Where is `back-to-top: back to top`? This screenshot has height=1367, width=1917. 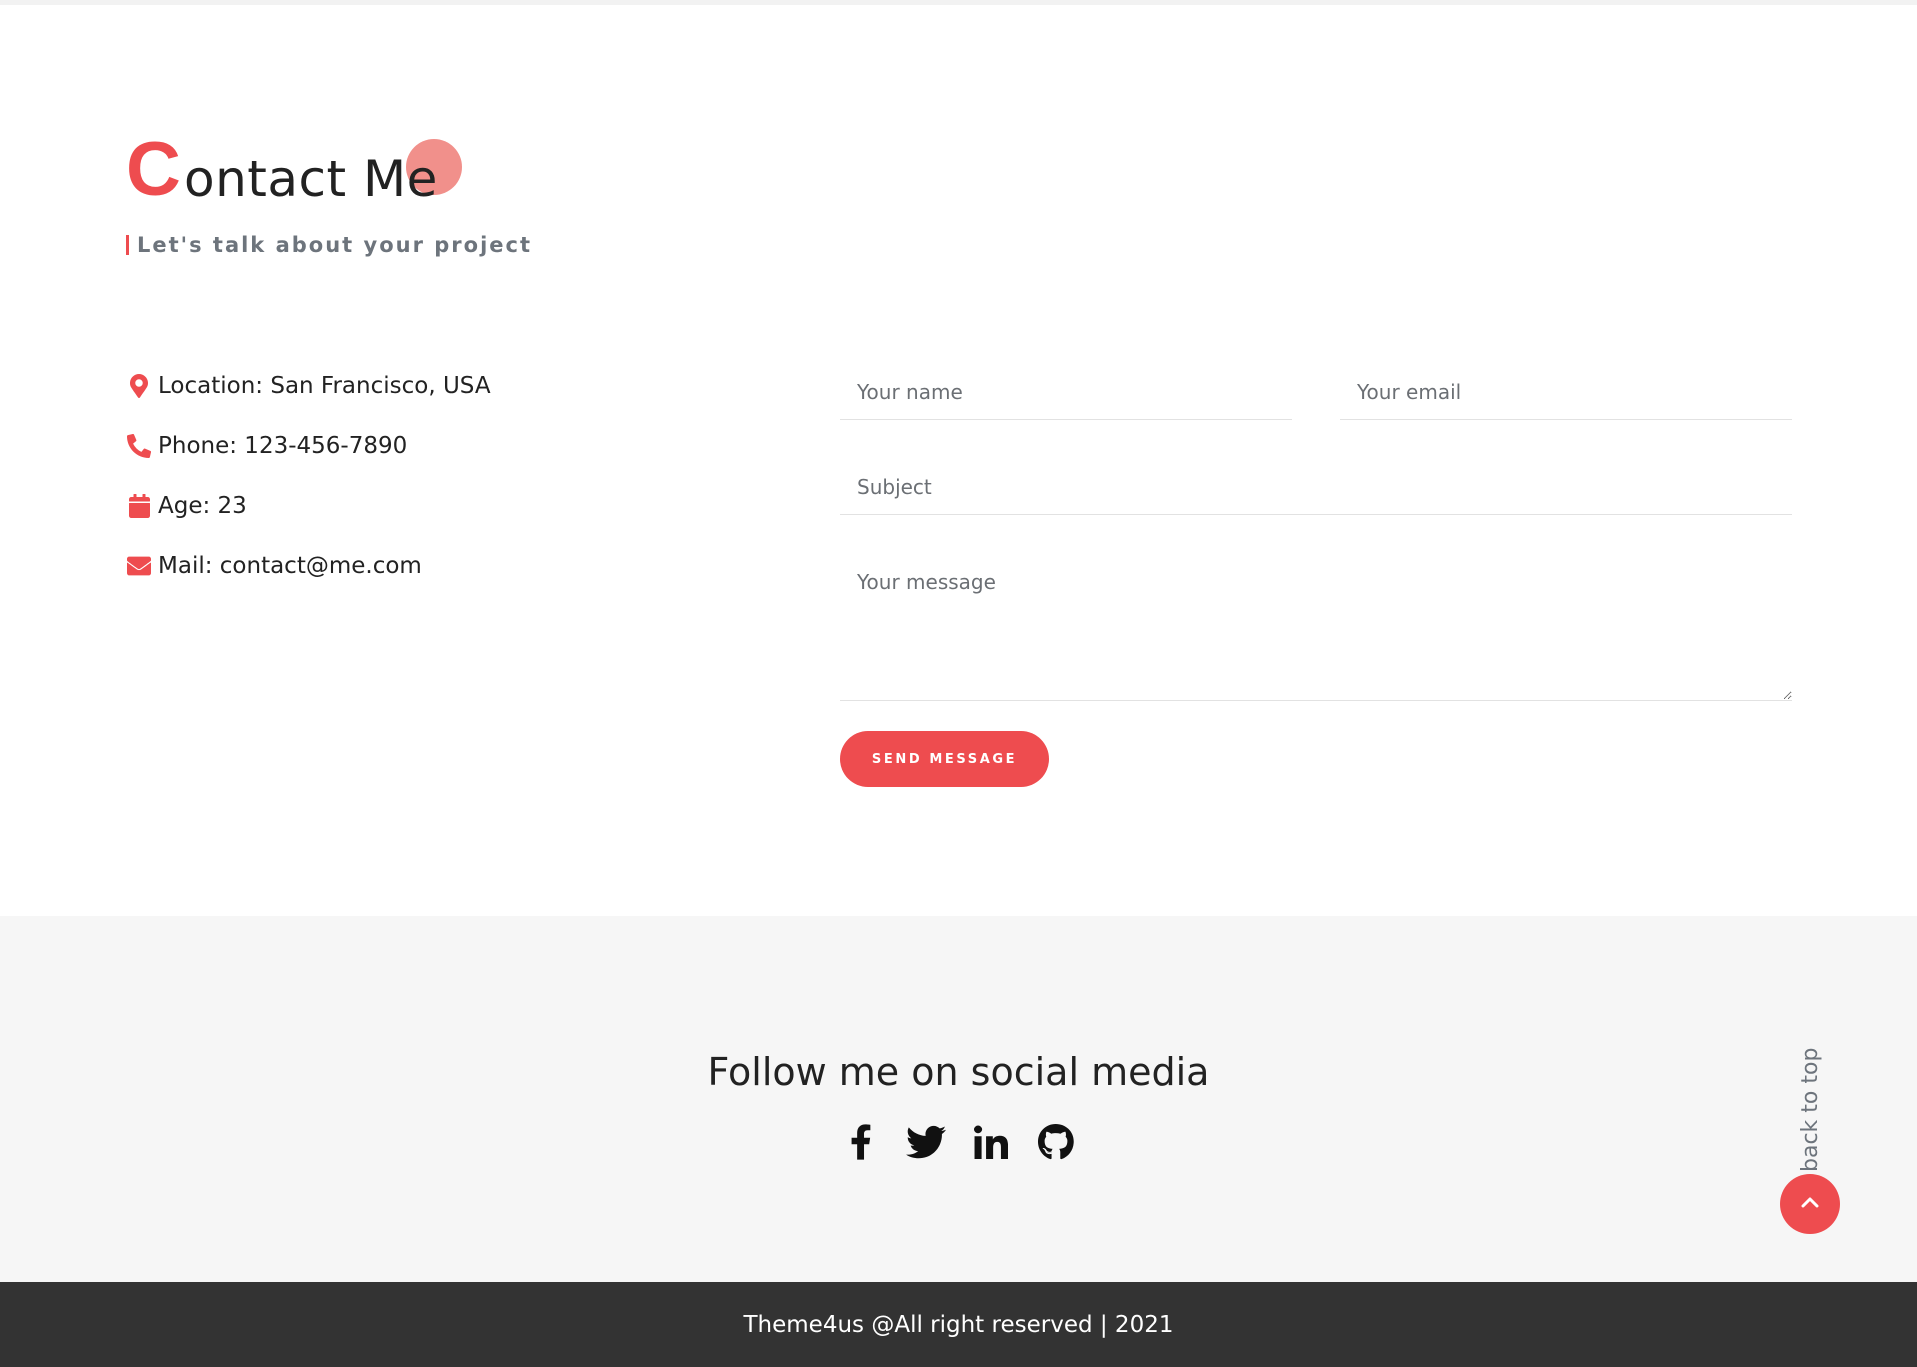
back-to-top: back to top is located at coordinates (1810, 1117).